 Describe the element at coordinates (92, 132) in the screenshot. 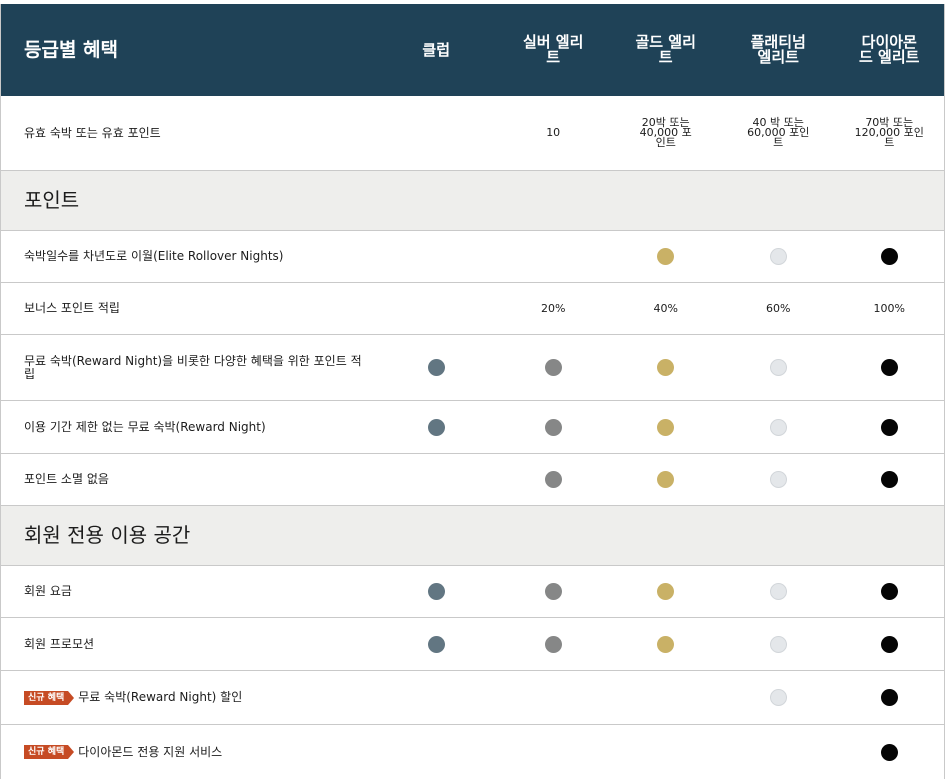

I see `benefit-label: 유효 숙박 또는 유효 포인트` at that location.